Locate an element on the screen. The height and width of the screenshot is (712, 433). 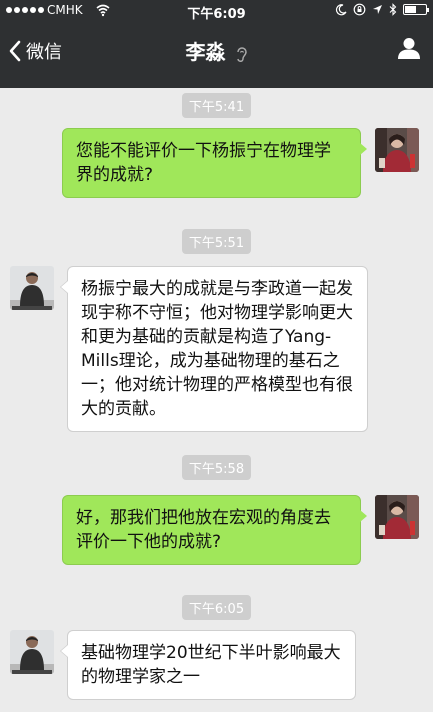
person-icon is located at coordinates (409, 48).